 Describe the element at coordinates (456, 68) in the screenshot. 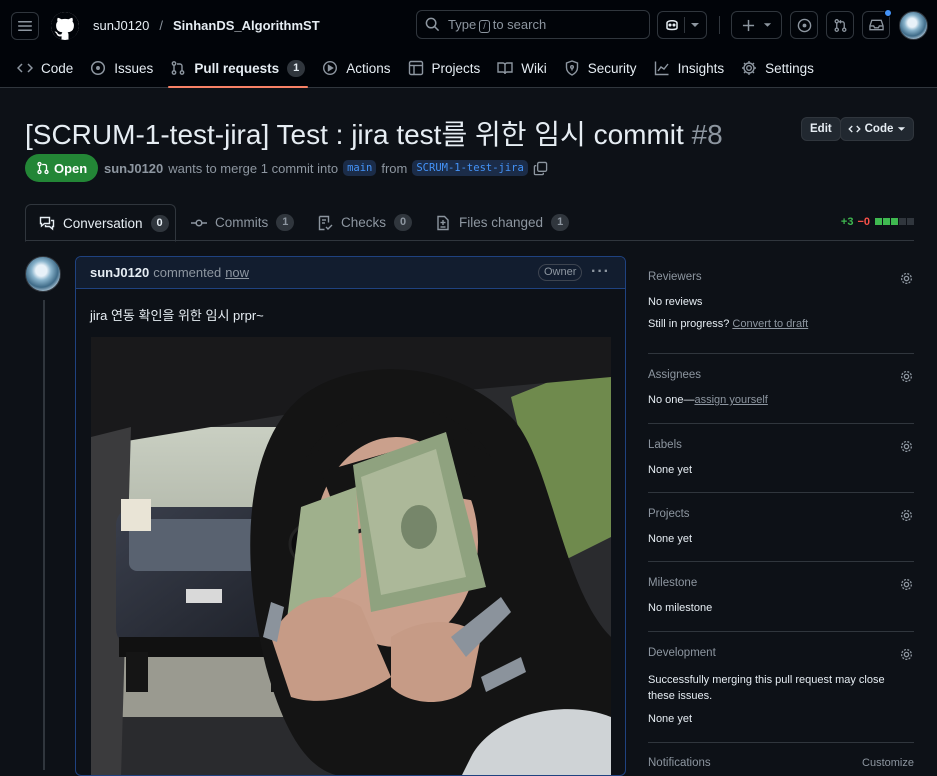

I see `tab-label: Projects` at that location.